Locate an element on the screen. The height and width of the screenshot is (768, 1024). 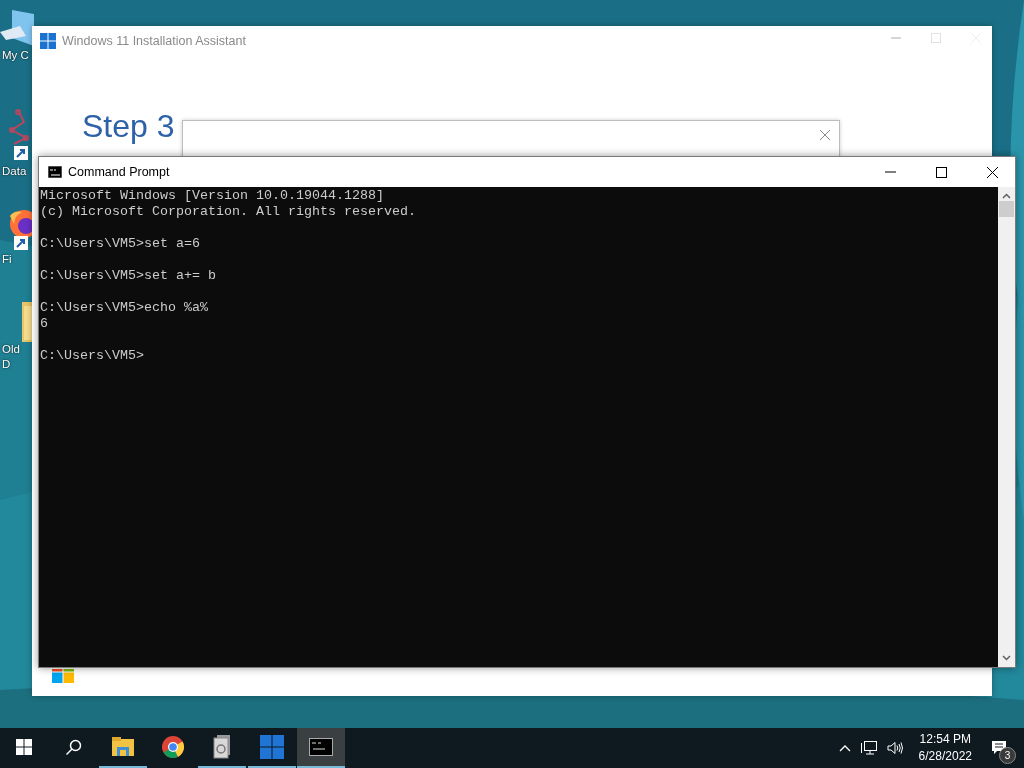
minimize-icon is located at coordinates (890, 172).